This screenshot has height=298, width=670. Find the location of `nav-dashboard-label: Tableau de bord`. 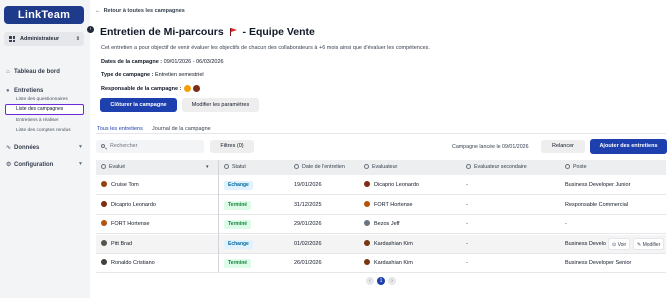

nav-dashboard-label: Tableau de bord is located at coordinates (37, 72).